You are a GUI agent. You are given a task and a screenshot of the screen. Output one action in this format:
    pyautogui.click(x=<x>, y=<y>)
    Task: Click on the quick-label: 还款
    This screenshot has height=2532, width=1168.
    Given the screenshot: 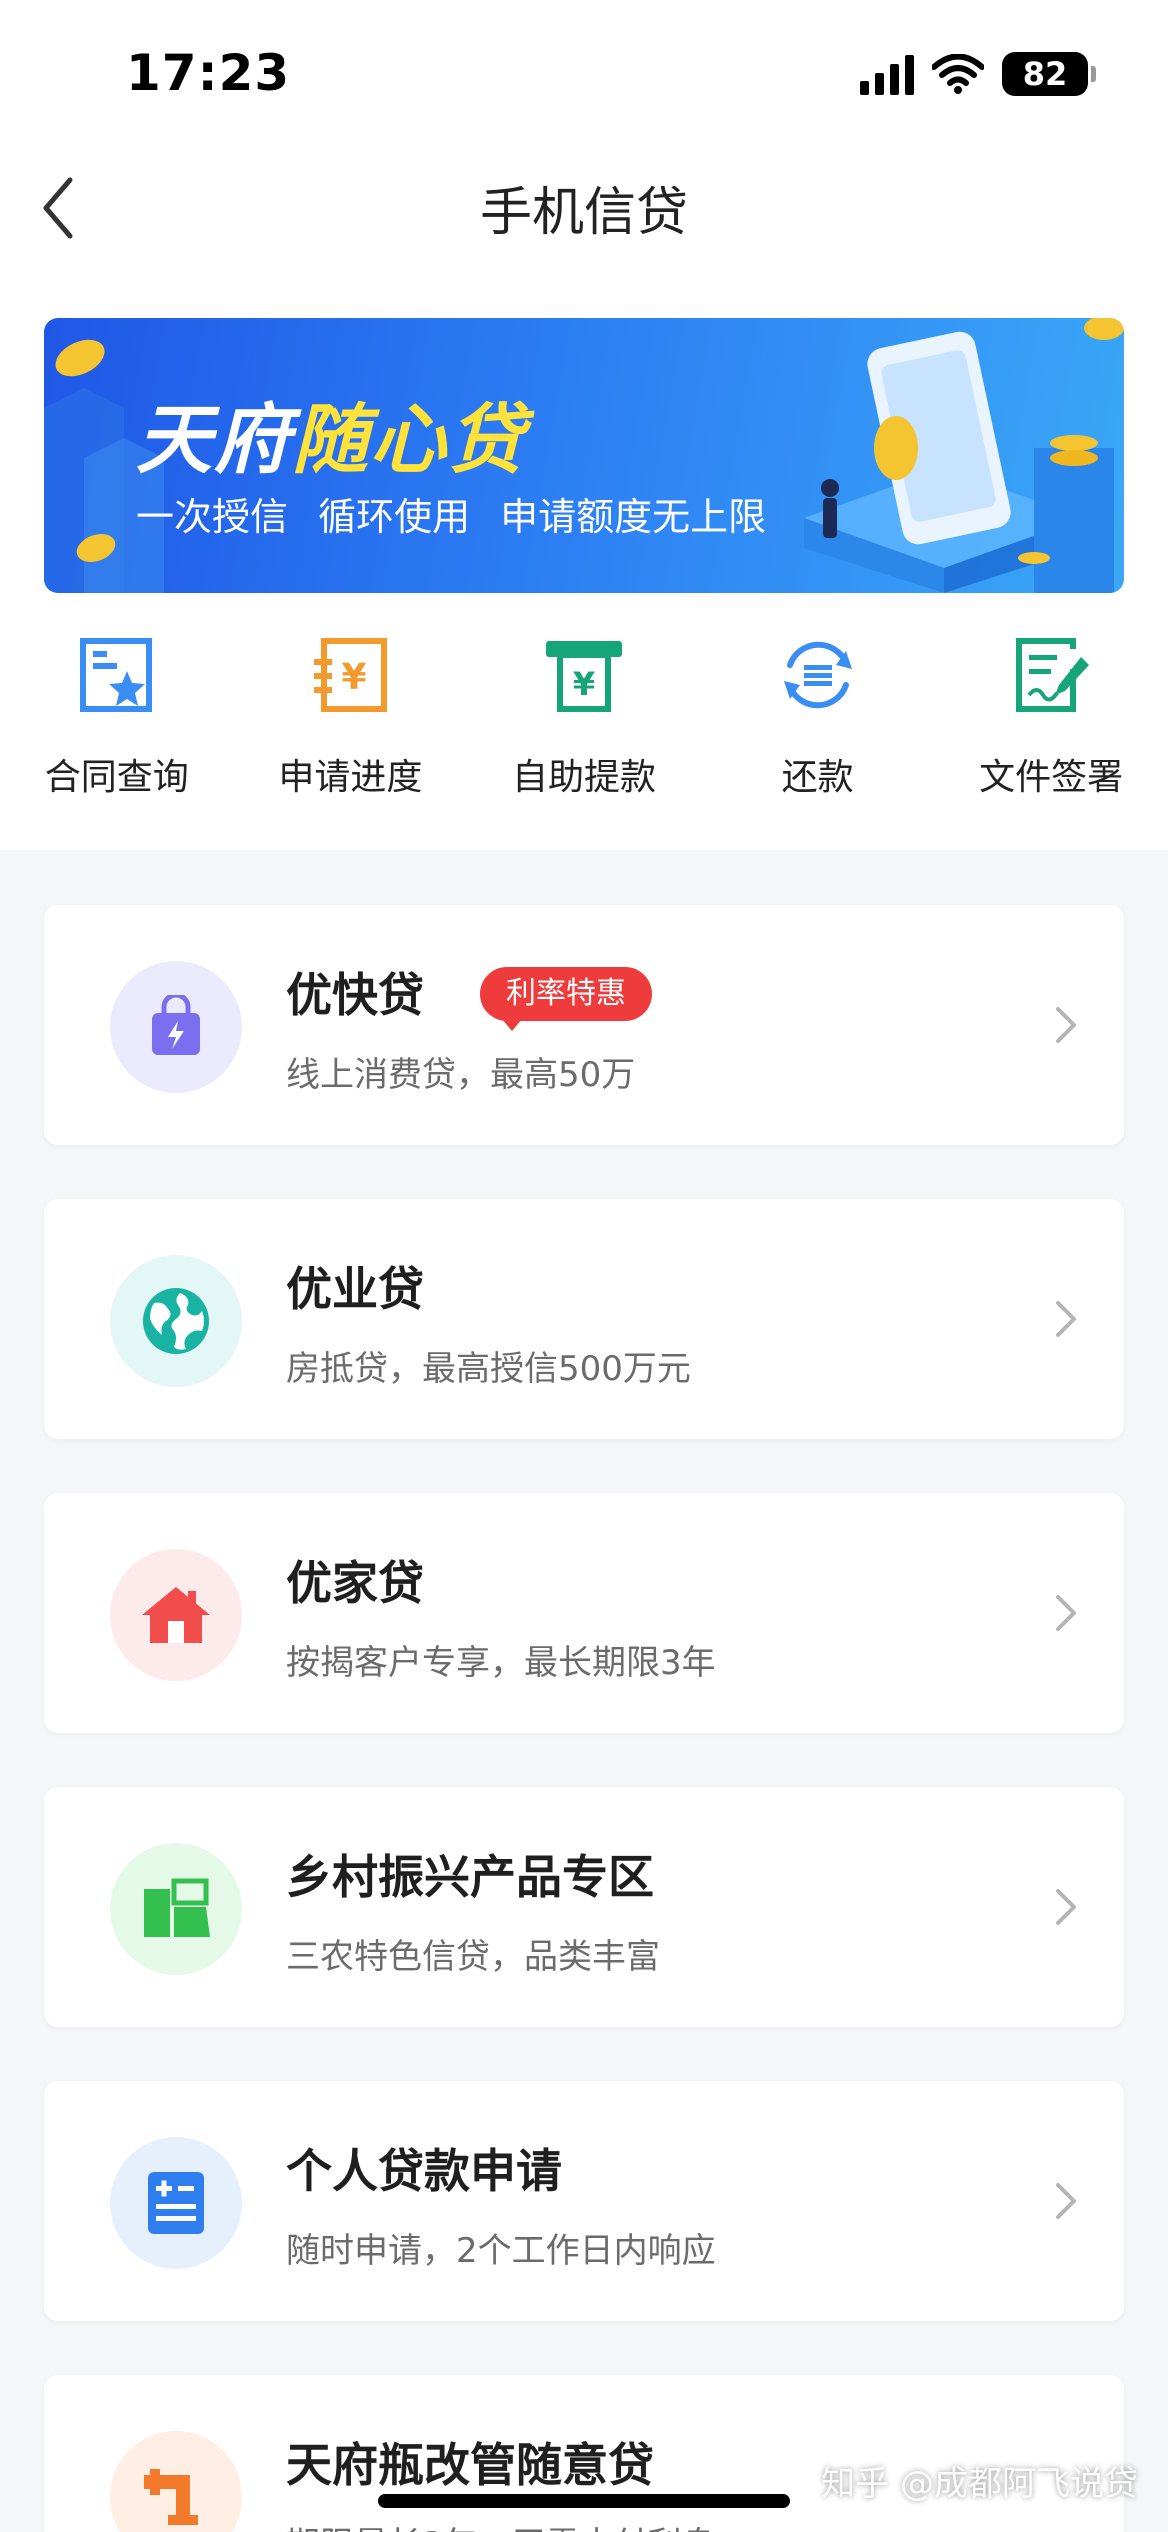 What is the action you would take?
    pyautogui.click(x=817, y=777)
    